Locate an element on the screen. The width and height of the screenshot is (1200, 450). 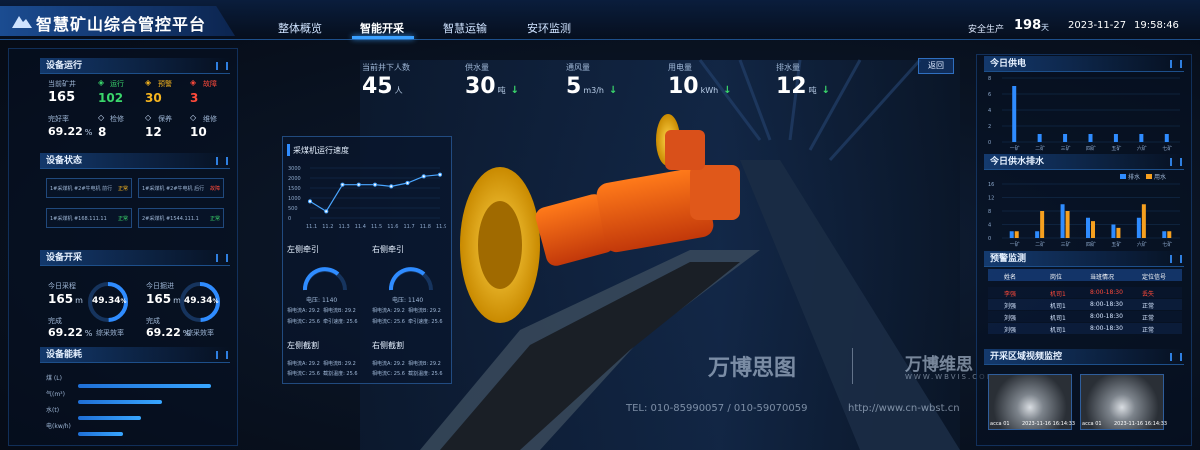
check-label: 检修 is located at coordinates (117, 119).